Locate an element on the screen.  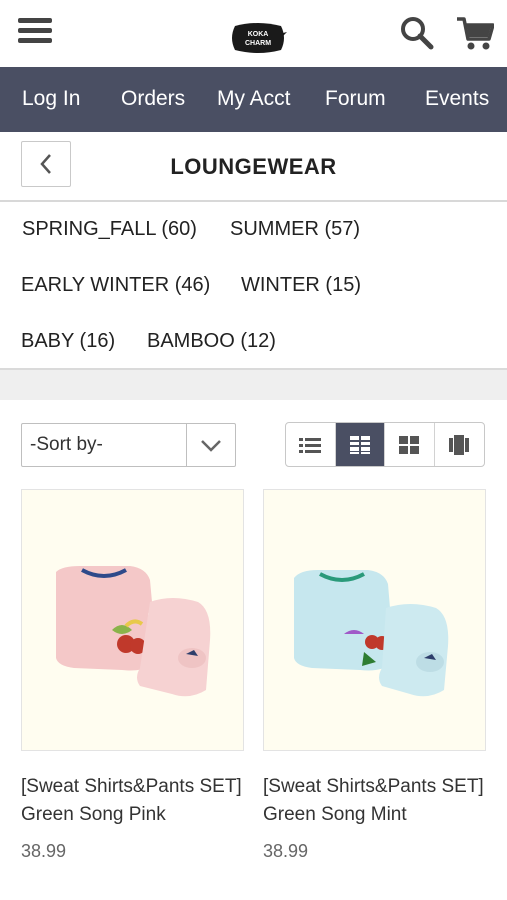
category-bamboo: BAMBOO (12) is located at coordinates (211, 341).